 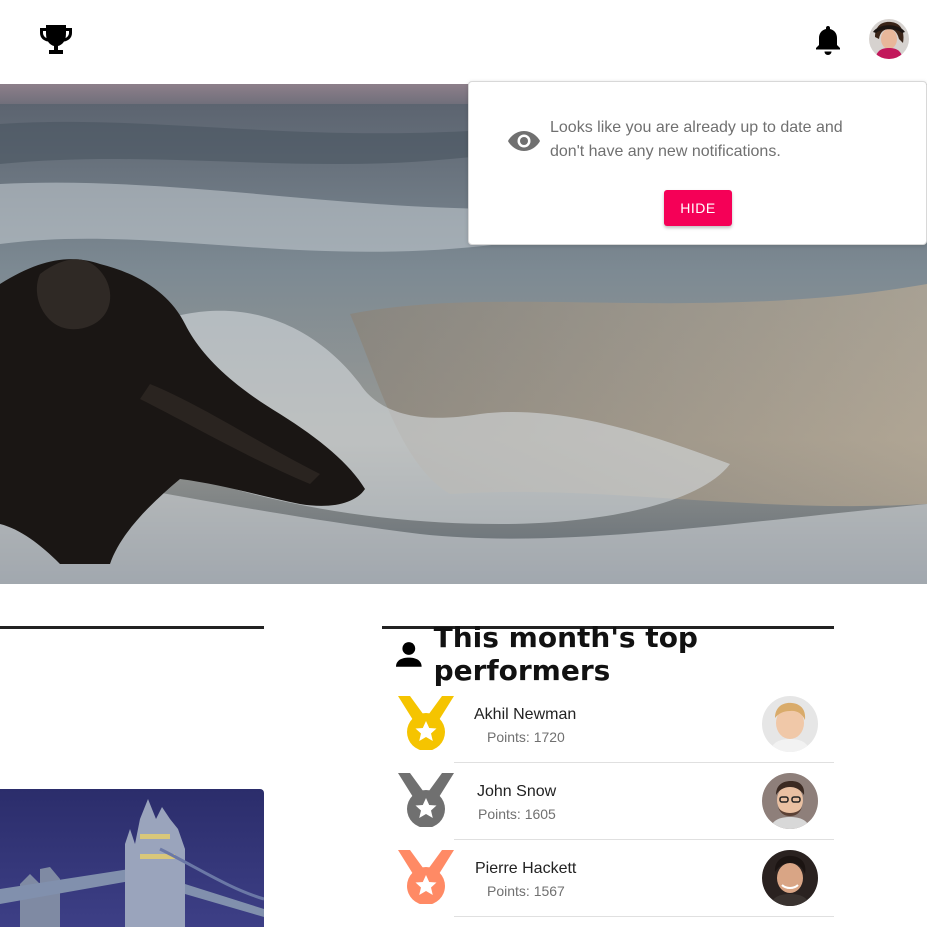 What do you see at coordinates (698, 208) in the screenshot?
I see `hide-button: HIDE` at bounding box center [698, 208].